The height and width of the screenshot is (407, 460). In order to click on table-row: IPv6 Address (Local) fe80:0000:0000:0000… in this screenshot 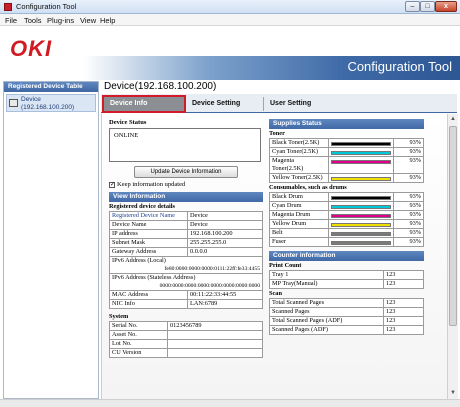, I will do `click(186, 265)`.